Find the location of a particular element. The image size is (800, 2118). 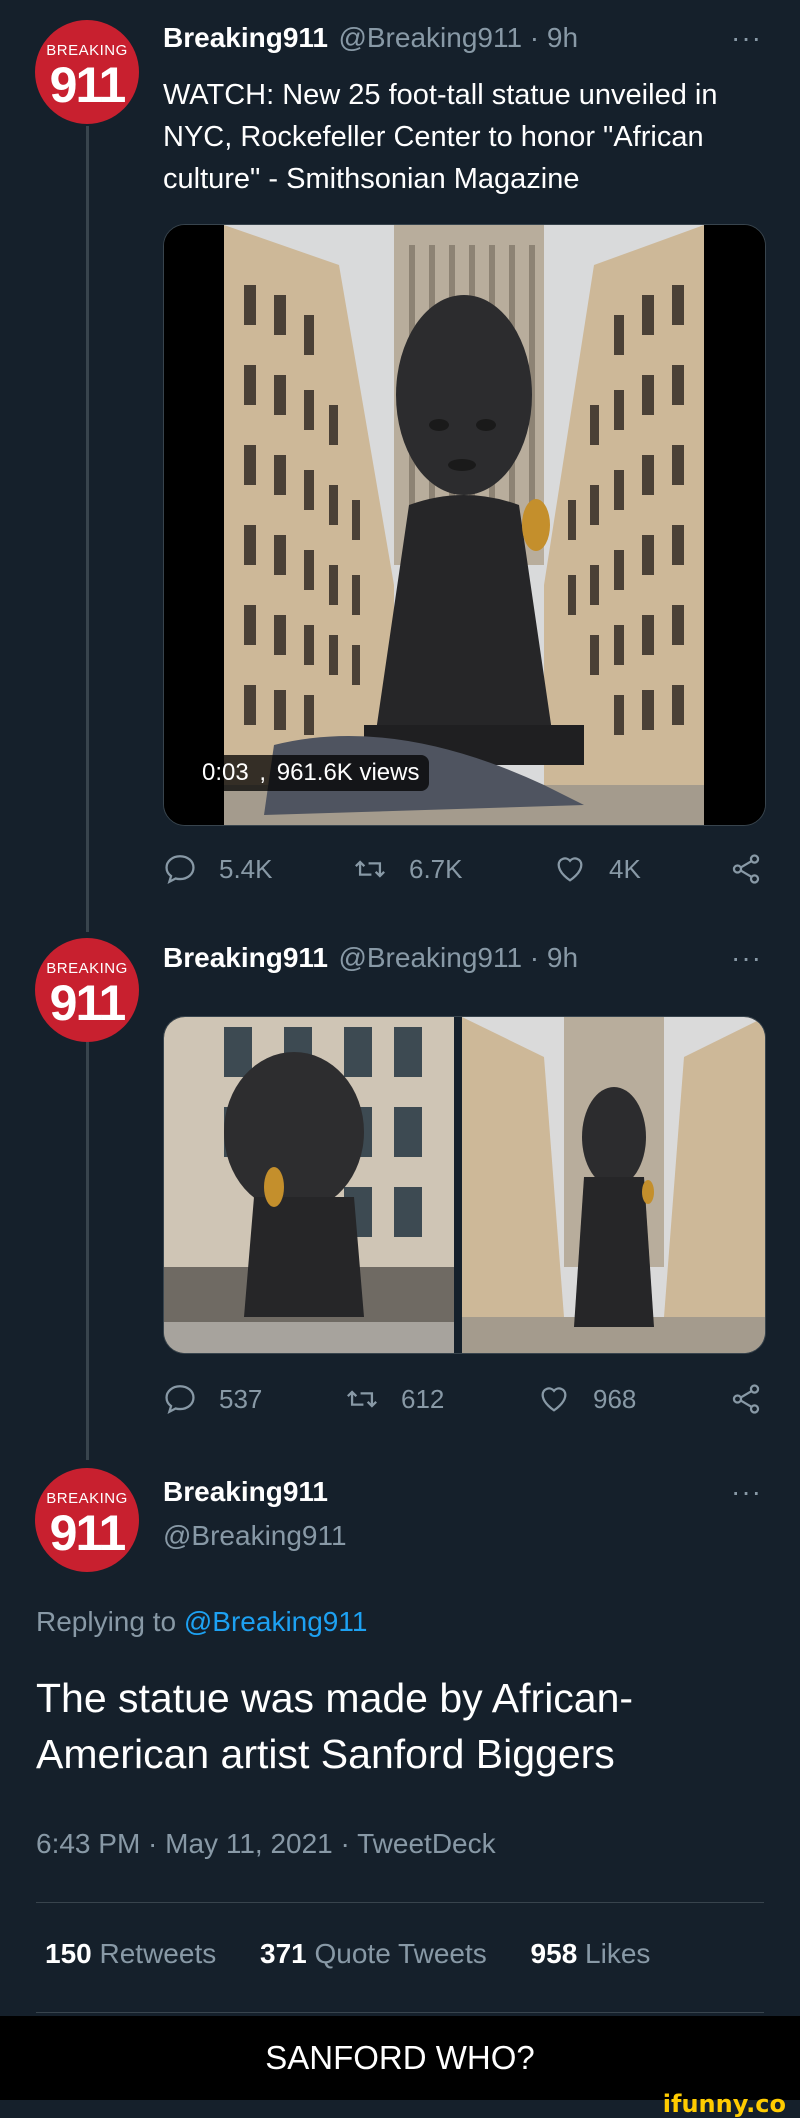

likes-label: Likes is located at coordinates (618, 1953).